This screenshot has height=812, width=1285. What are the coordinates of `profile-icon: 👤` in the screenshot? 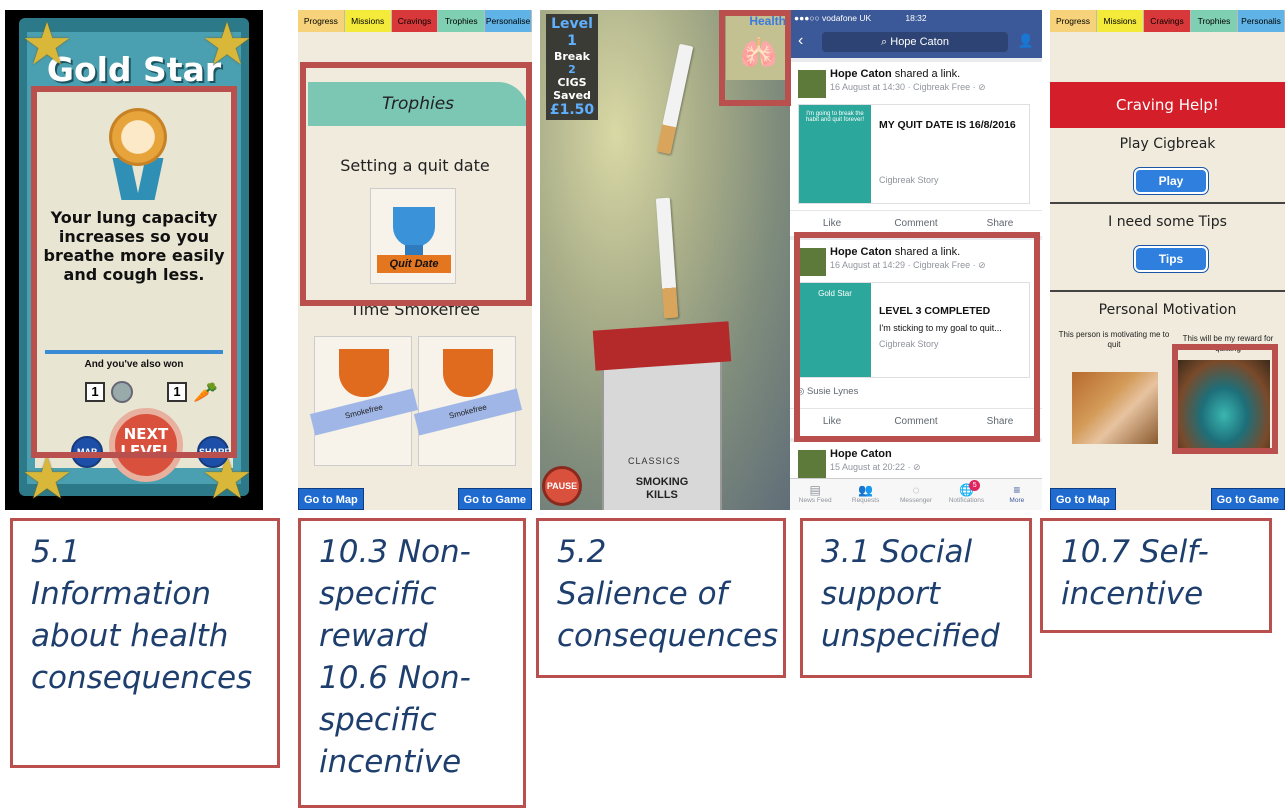 It's located at (1026, 41).